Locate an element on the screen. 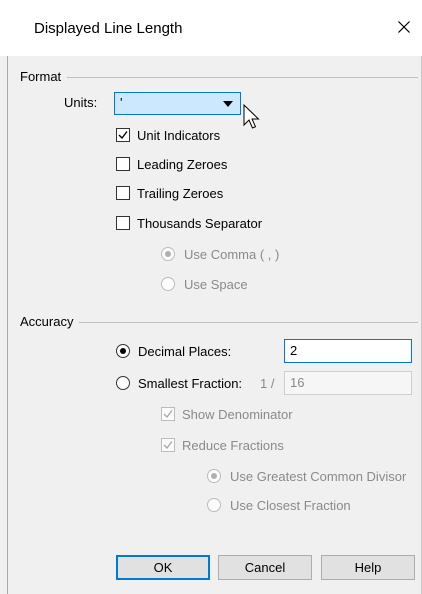 The image size is (422, 594). decimal-places-value: 2 is located at coordinates (294, 350).